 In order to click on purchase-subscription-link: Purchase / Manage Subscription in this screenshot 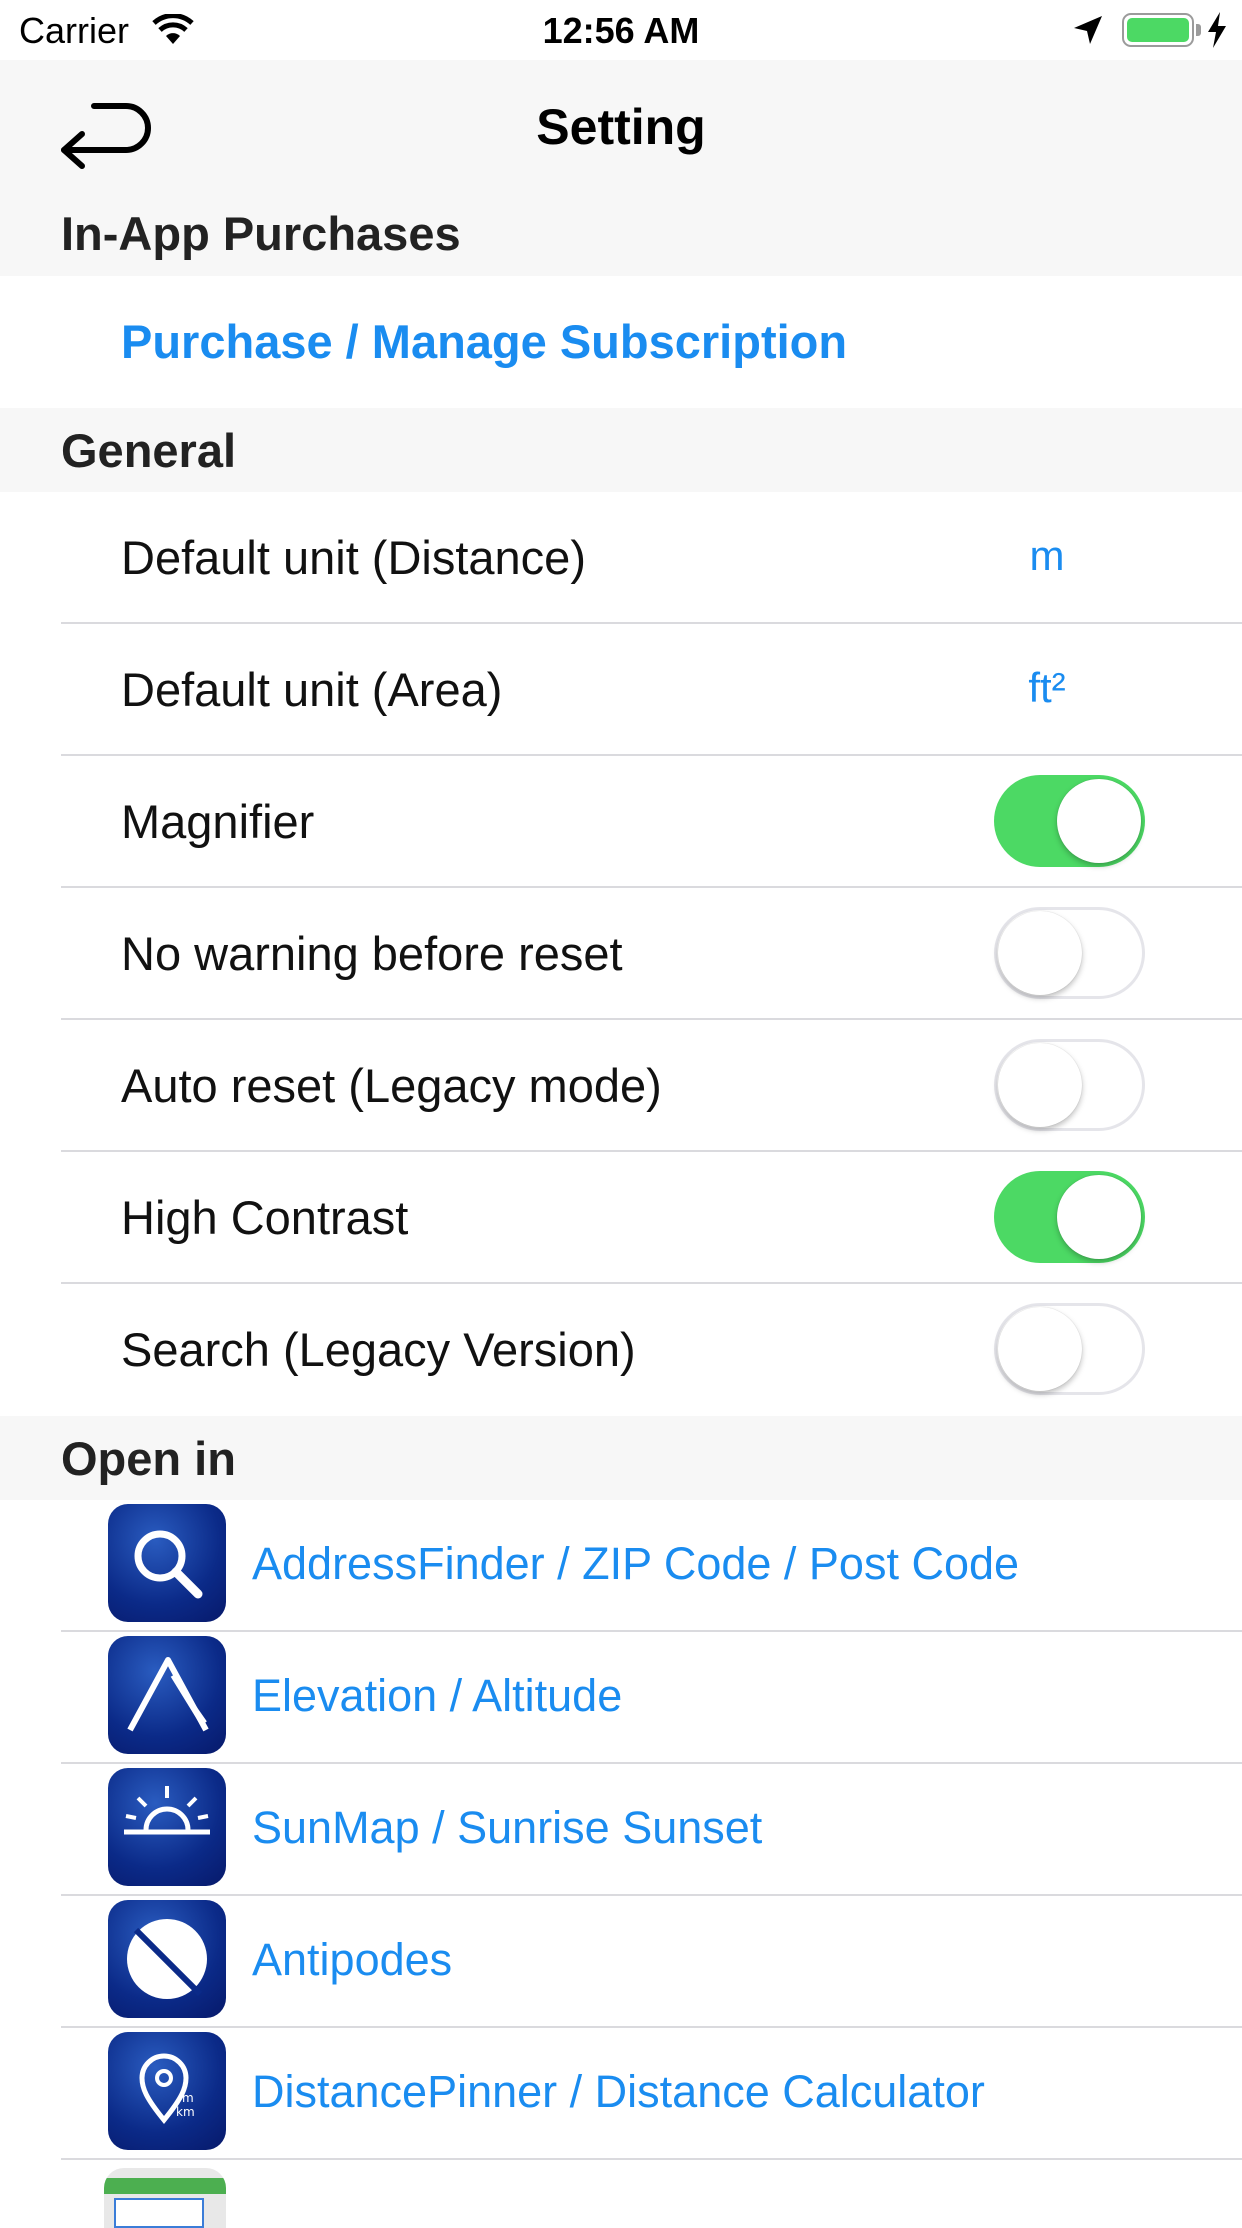, I will do `click(484, 341)`.